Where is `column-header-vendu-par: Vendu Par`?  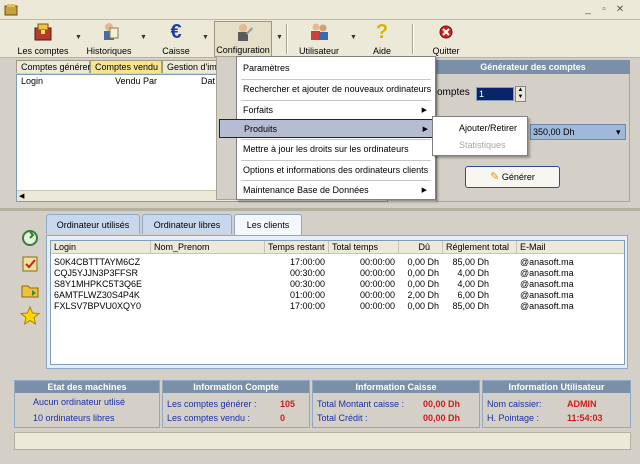
column-header-vendu-par: Vendu Par is located at coordinates (136, 81).